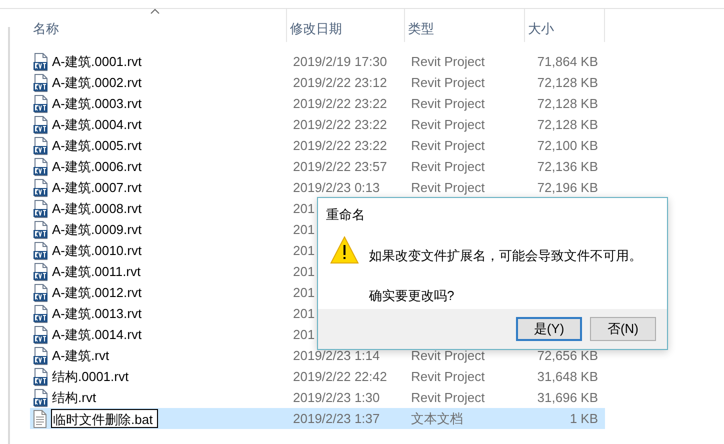  What do you see at coordinates (97, 103) in the screenshot?
I see `file-name: A-建筑.0003.rvt` at bounding box center [97, 103].